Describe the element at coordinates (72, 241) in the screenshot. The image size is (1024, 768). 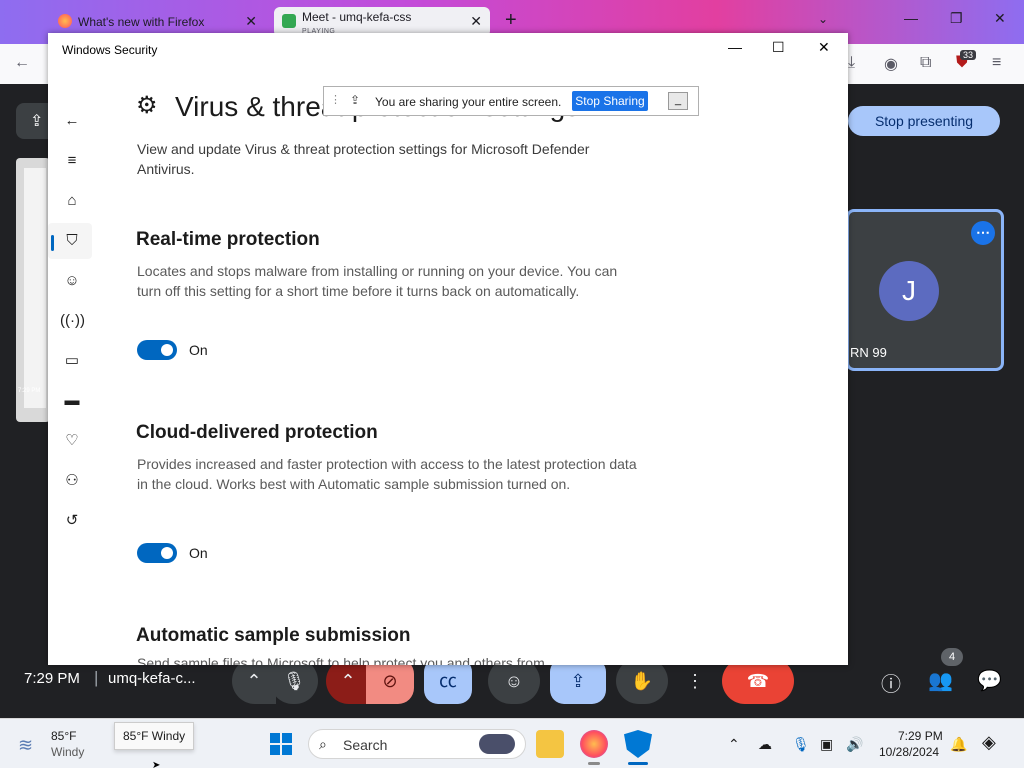
I see `shield-icon: ⛉` at that location.